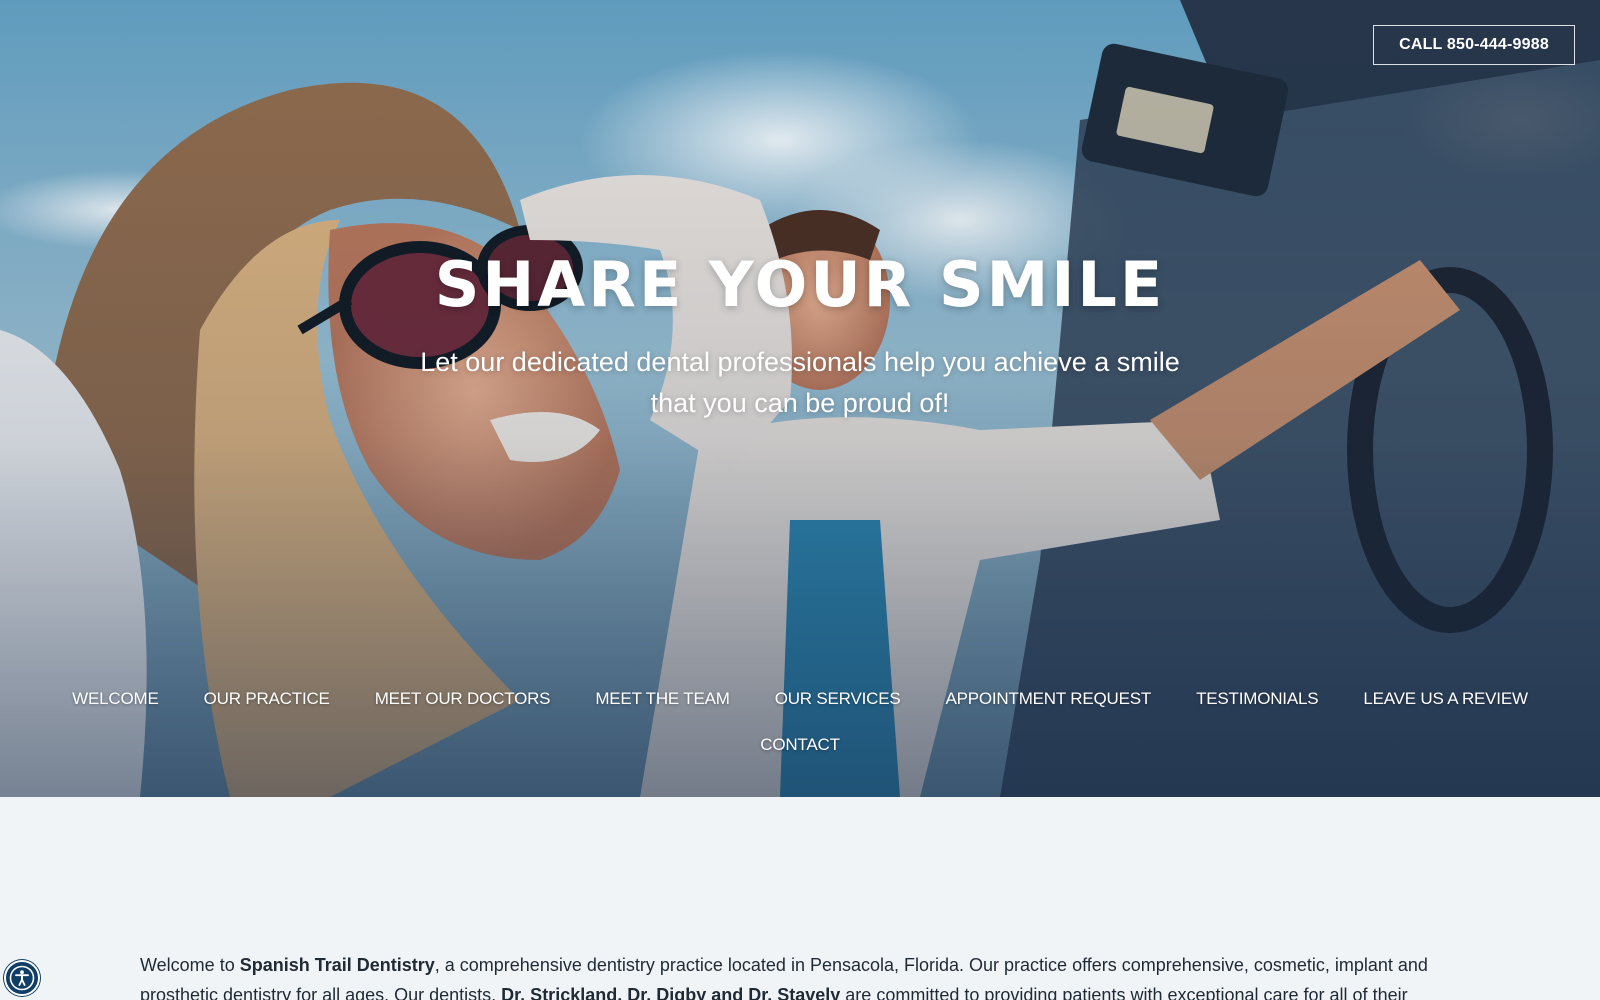 Image resolution: width=1600 pixels, height=1000 pixels. I want to click on nav-item-contact: CONTACT, so click(800, 745).